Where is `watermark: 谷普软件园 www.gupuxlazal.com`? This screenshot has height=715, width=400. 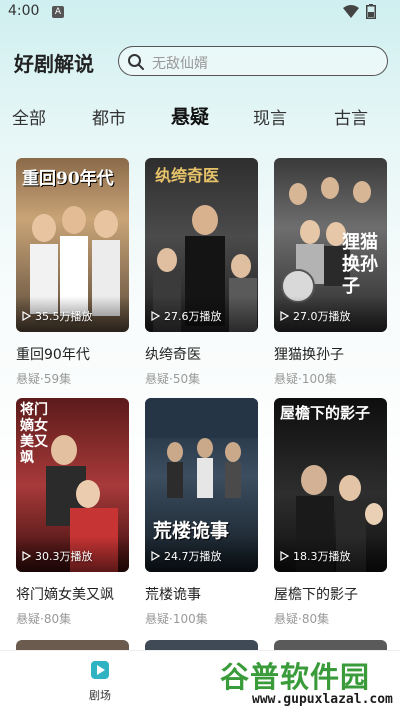 watermark: 谷普软件园 www.gupuxlazal.com is located at coordinates (306, 682).